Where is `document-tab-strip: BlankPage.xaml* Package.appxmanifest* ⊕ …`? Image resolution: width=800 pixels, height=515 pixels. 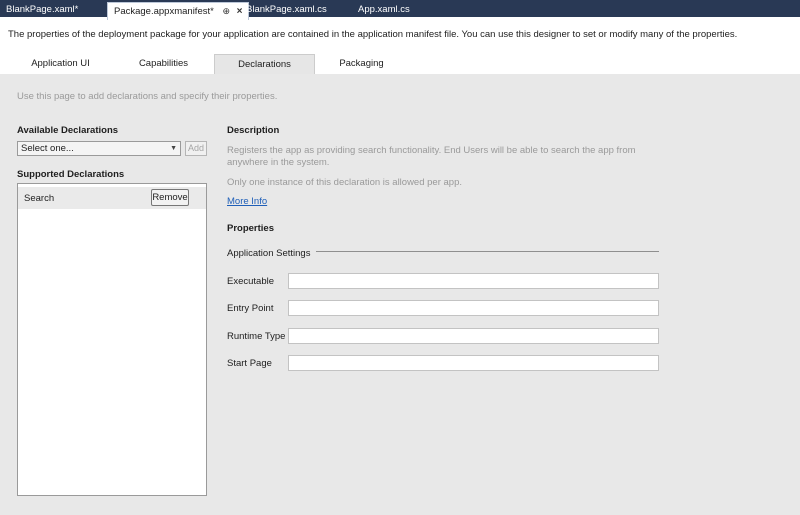 document-tab-strip: BlankPage.xaml* Package.appxmanifest* ⊕ … is located at coordinates (400, 10).